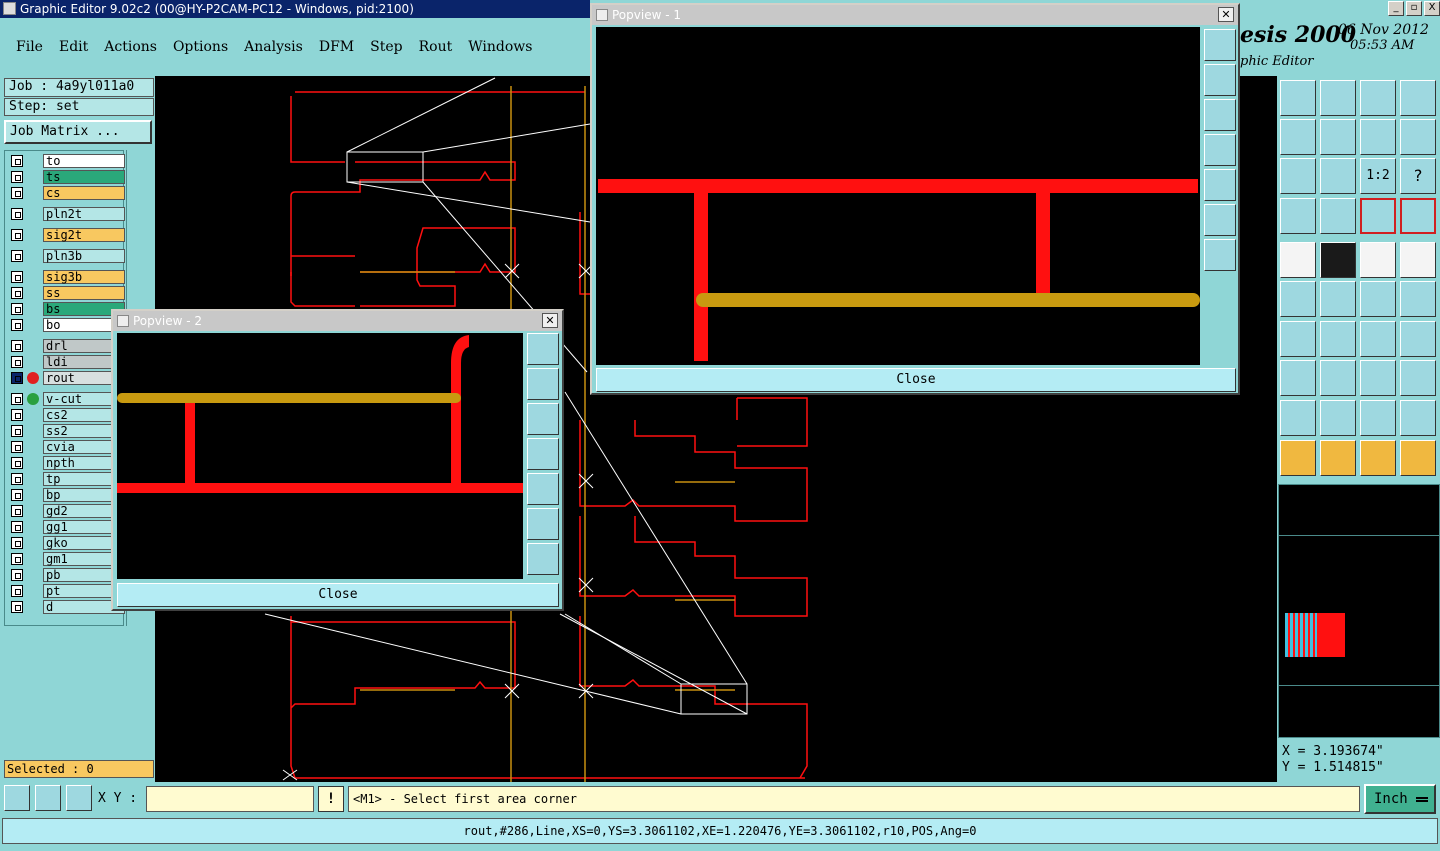 This screenshot has height=851, width=1440. What do you see at coordinates (1396, 8) in the screenshot?
I see `minimize-button: _` at bounding box center [1396, 8].